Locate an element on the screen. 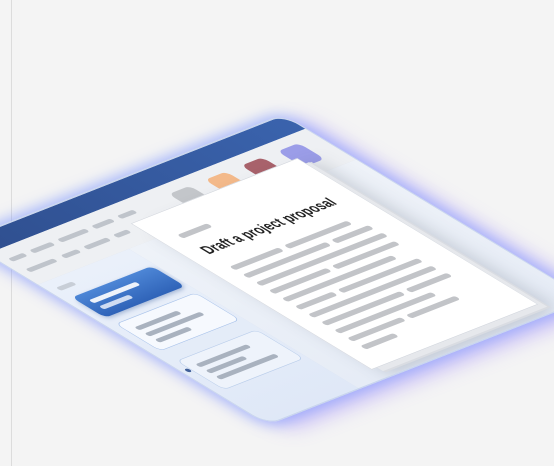  doc-header-placeholder is located at coordinates (195, 231).